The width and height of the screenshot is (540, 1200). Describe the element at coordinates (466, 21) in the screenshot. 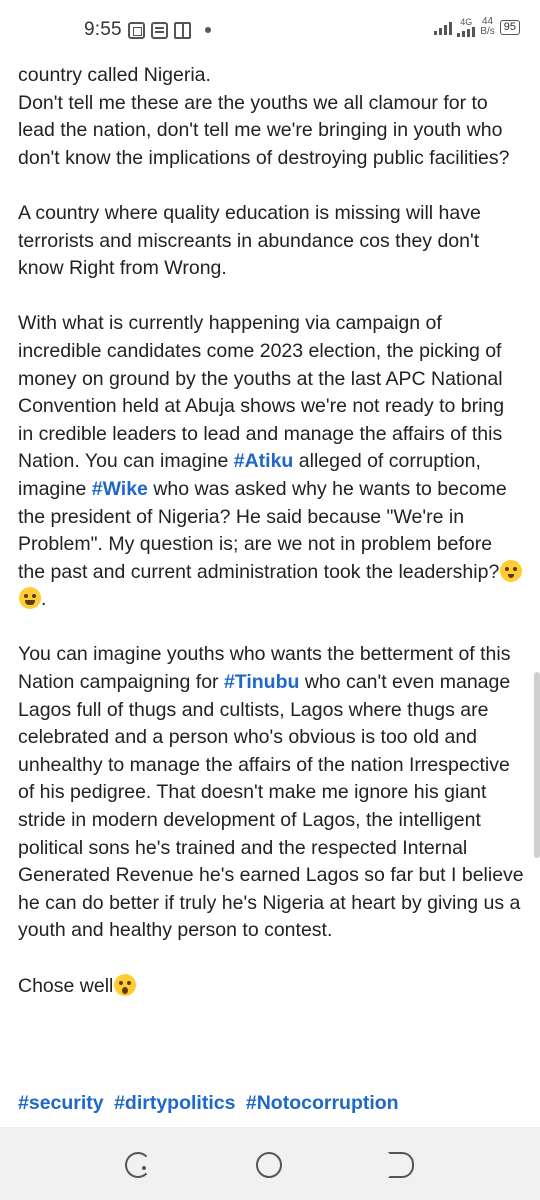

I see `network-type: 4G` at that location.